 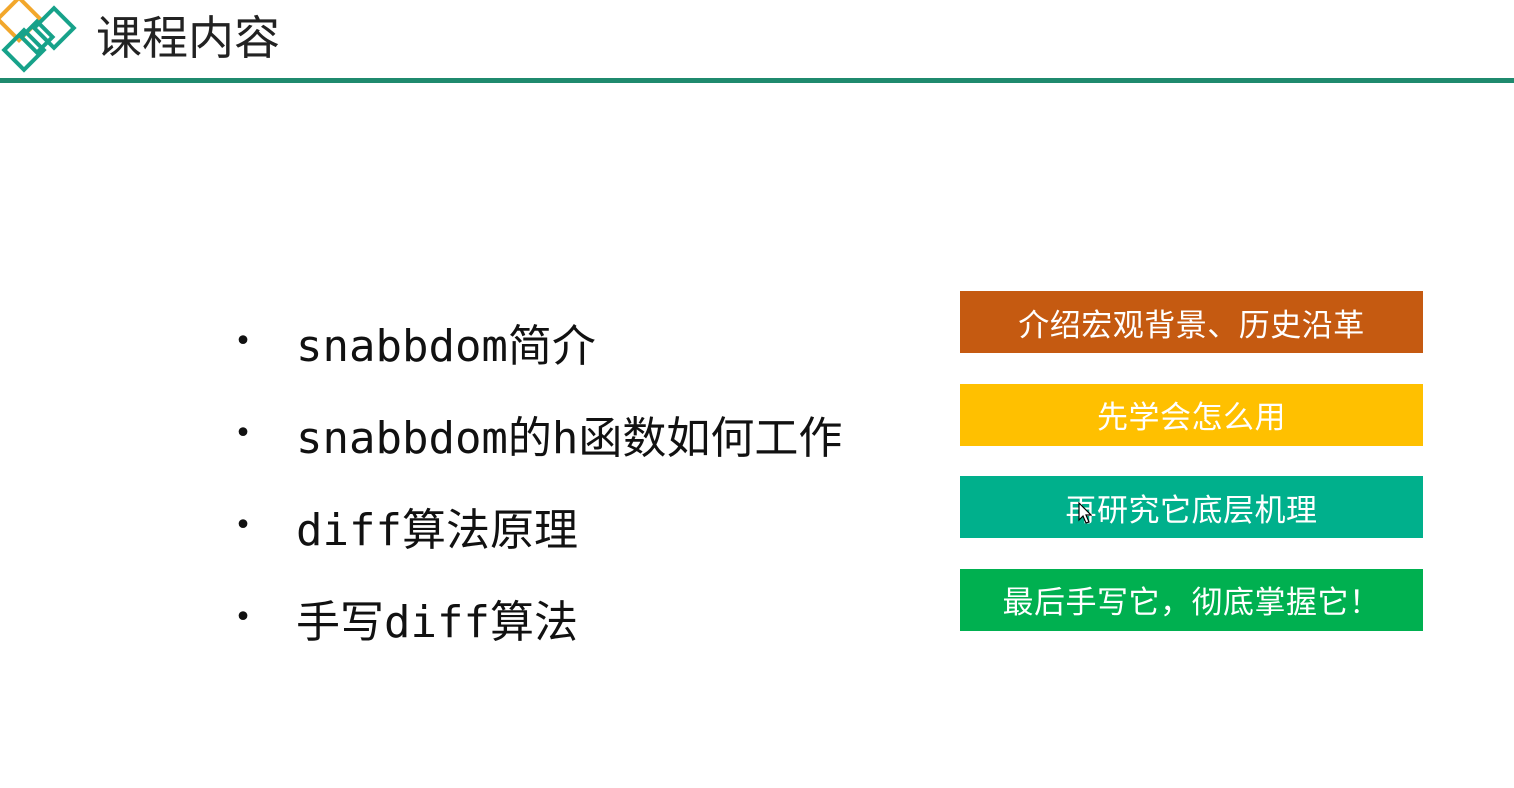 I want to click on tag-study-internals: 再研究它底层机理, so click(x=1191, y=507).